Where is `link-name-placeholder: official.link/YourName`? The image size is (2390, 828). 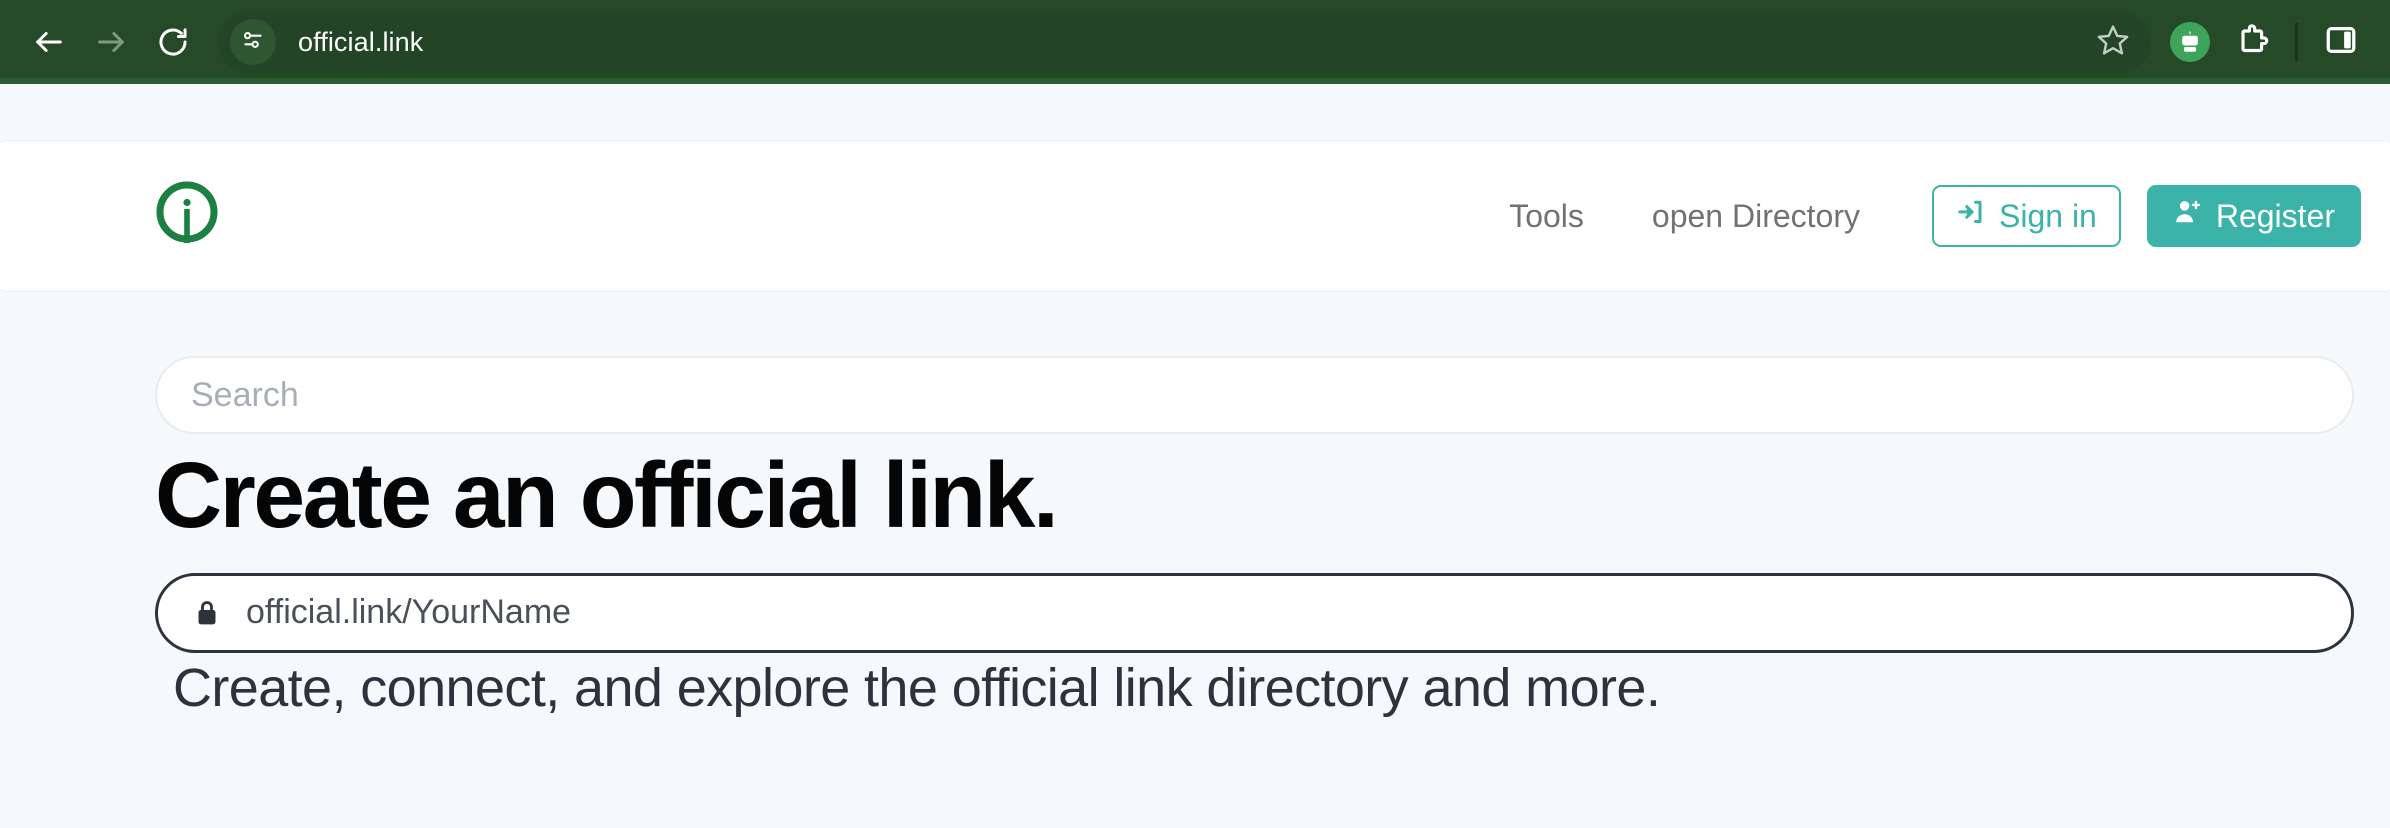
link-name-placeholder: official.link/YourName is located at coordinates (409, 612).